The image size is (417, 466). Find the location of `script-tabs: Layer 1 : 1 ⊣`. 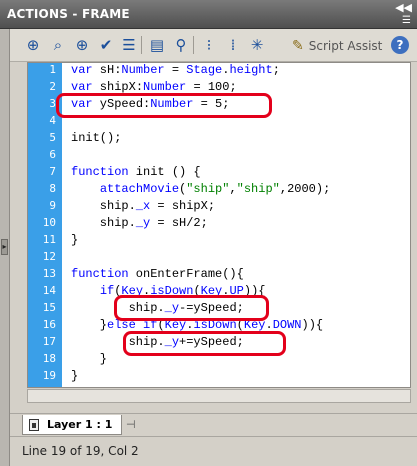

script-tabs: Layer 1 : 1 ⊣ is located at coordinates (213, 424).